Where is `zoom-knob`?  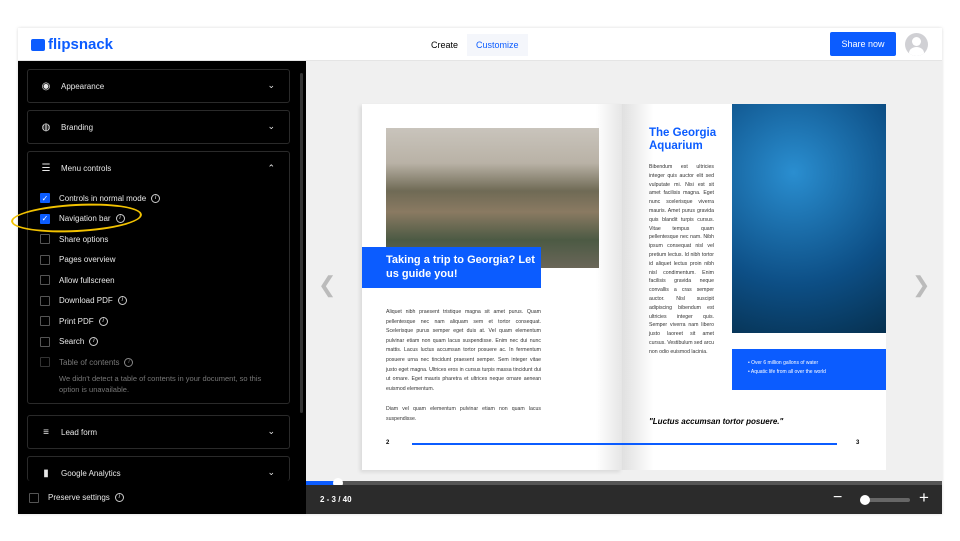 zoom-knob is located at coordinates (864, 500).